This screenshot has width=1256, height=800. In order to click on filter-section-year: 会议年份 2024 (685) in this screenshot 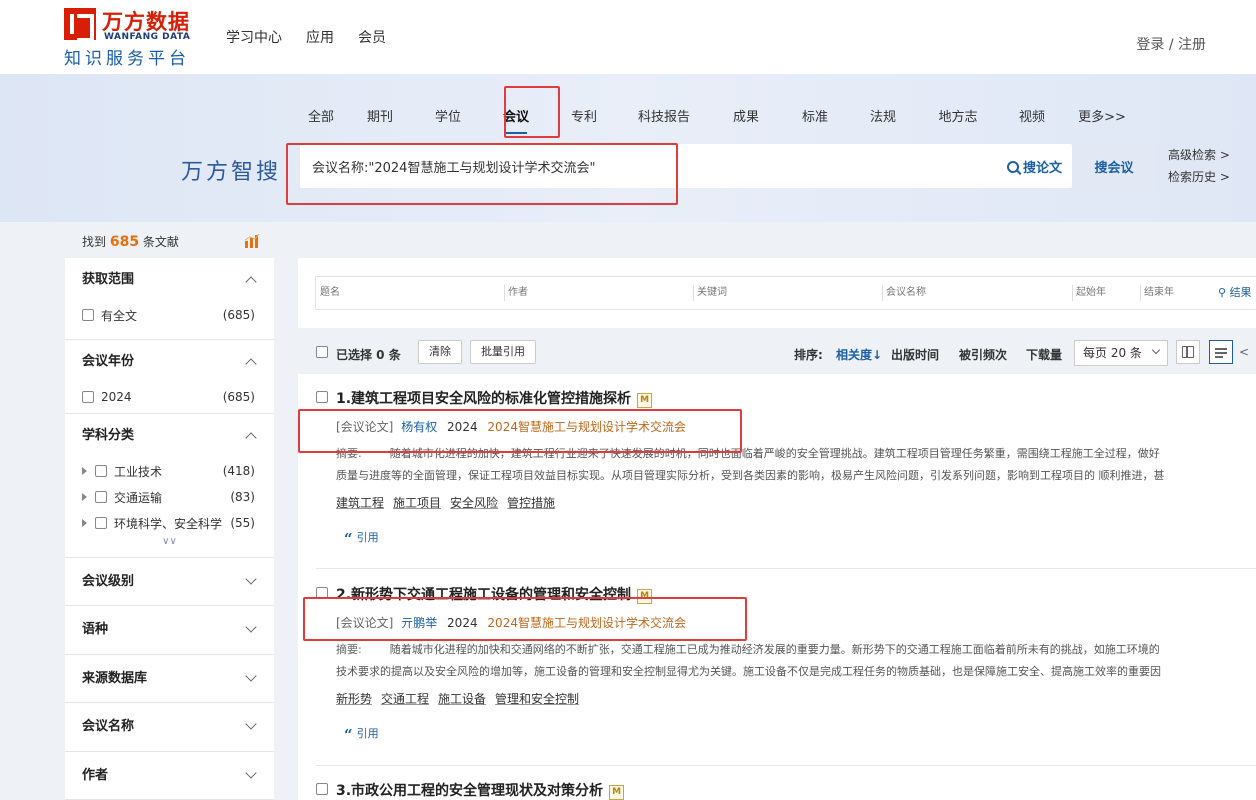, I will do `click(169, 377)`.